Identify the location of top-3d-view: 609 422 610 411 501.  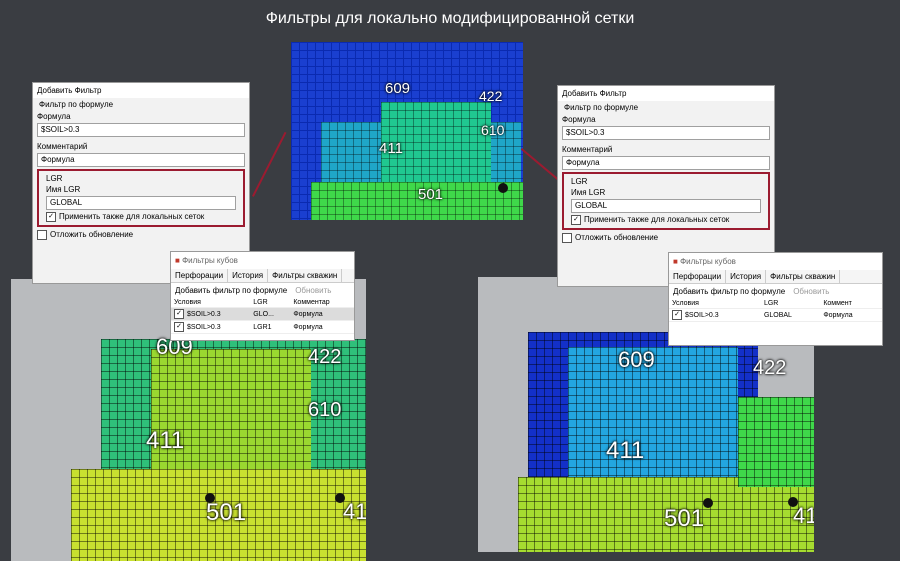
(407, 131).